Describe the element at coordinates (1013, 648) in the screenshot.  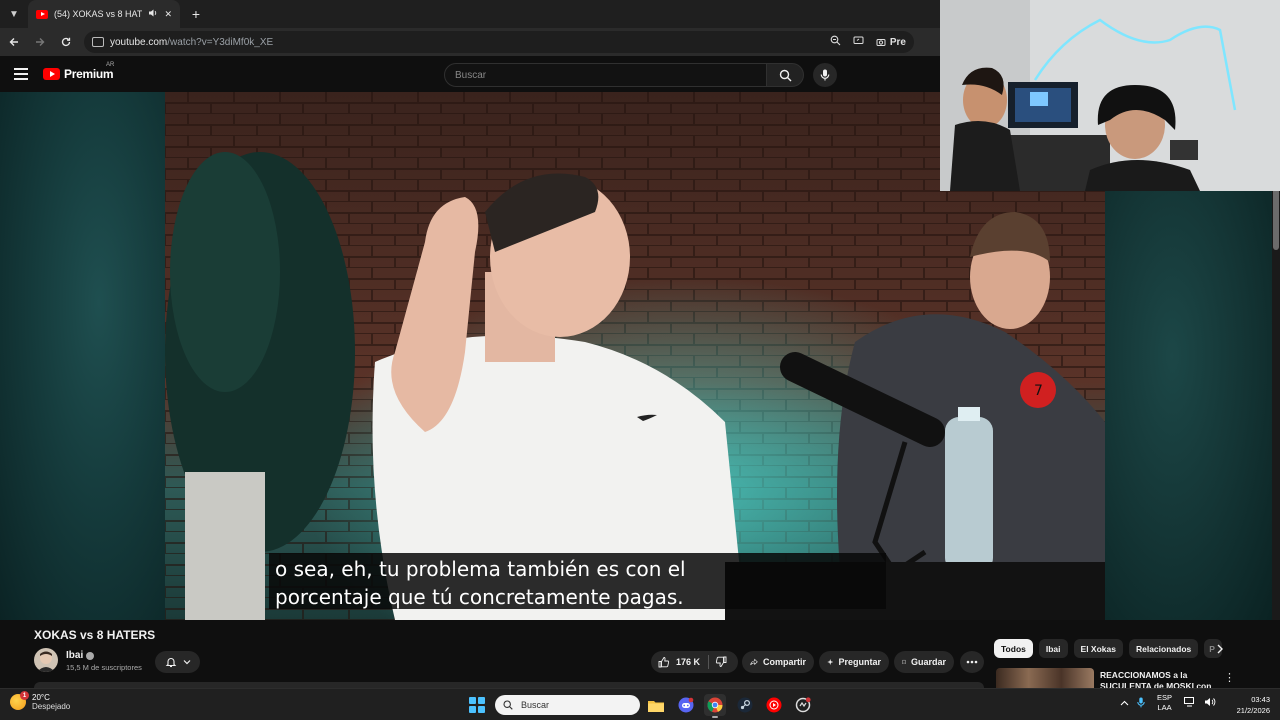
I see `chip-all: Todos` at that location.